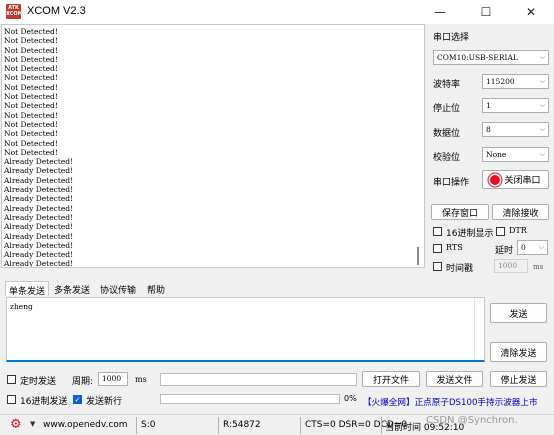 The height and width of the screenshot is (435, 554). What do you see at coordinates (437, 266) in the screenshot?
I see `timestamp-checkbox` at bounding box center [437, 266].